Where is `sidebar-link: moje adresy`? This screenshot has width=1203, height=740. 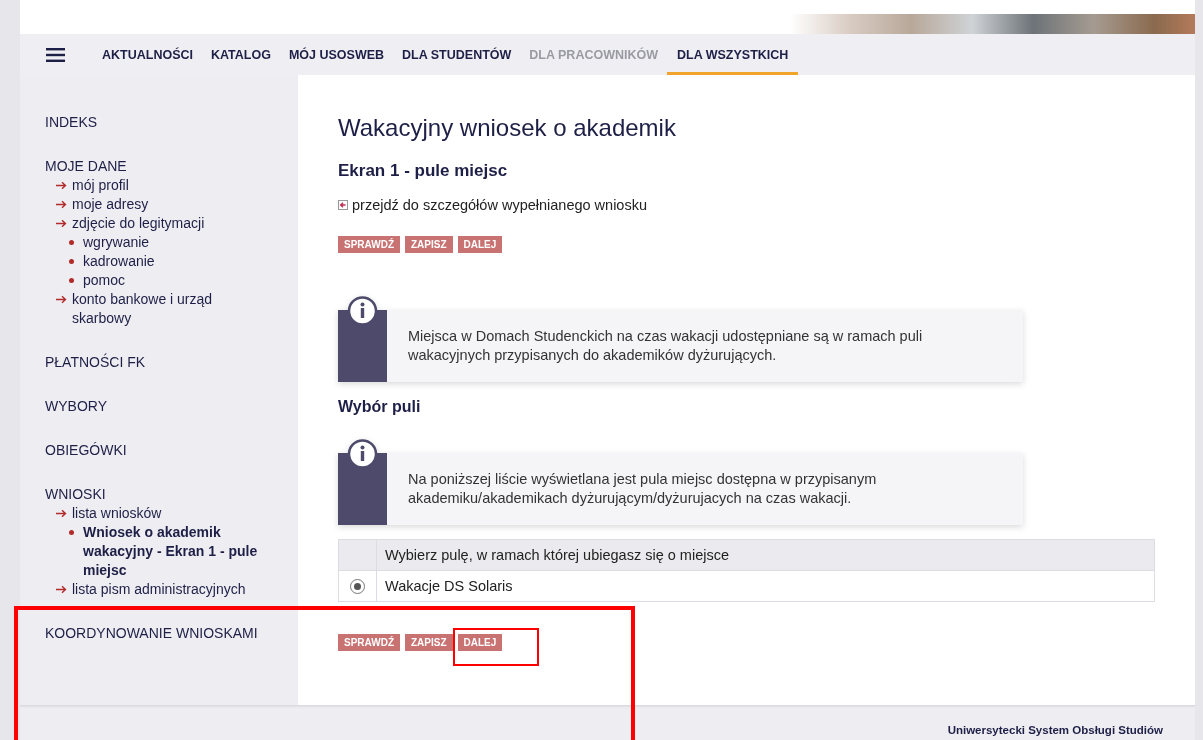
sidebar-link: moje adresy is located at coordinates (110, 204).